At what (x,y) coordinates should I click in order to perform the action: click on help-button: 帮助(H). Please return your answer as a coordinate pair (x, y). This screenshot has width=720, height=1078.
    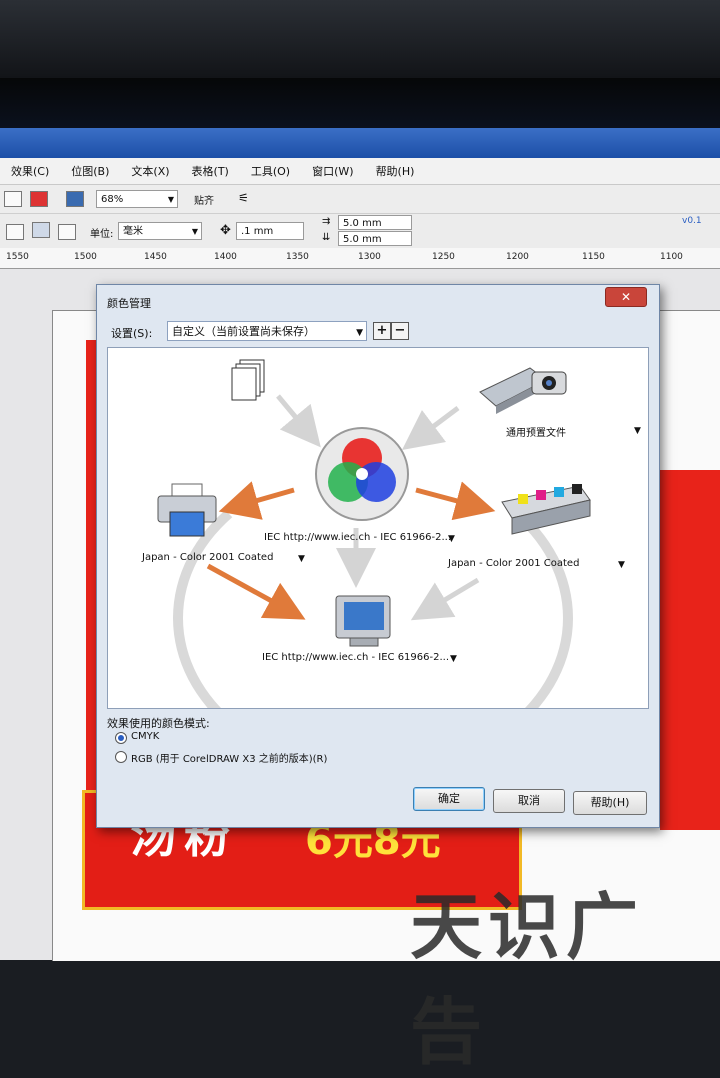
    Looking at the image, I should click on (610, 803).